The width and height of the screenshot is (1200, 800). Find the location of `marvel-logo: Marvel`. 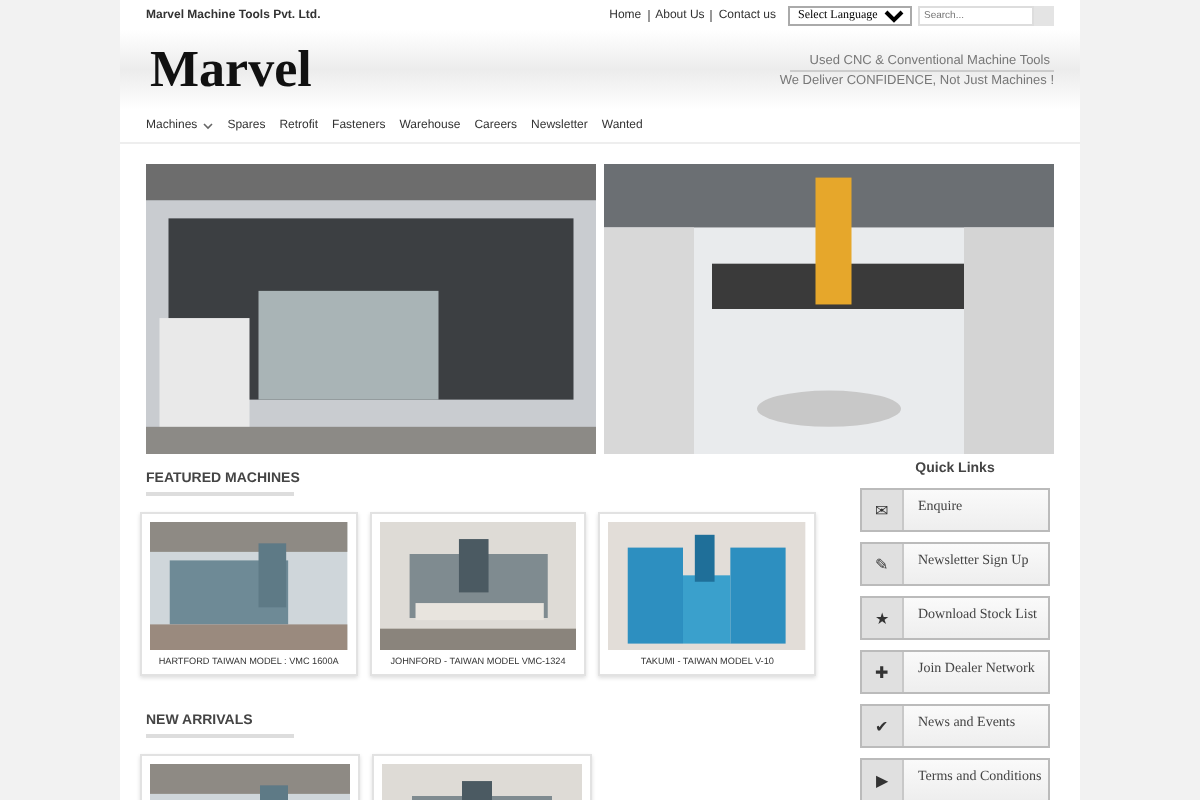

marvel-logo: Marvel is located at coordinates (232, 70).